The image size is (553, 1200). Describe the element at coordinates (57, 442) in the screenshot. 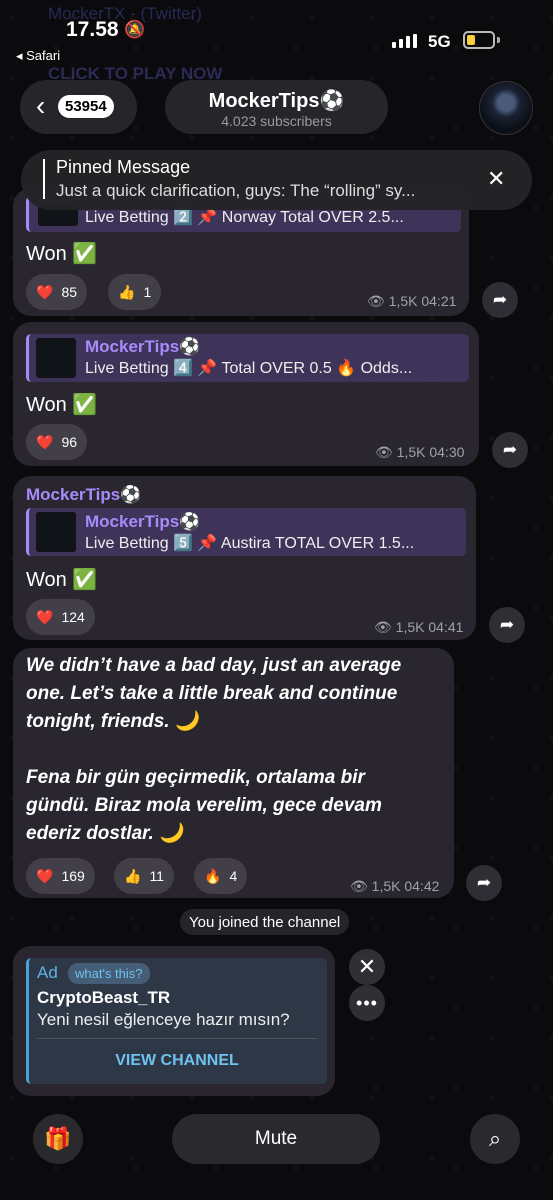

I see `reaction-heart: ❤️ 96` at that location.